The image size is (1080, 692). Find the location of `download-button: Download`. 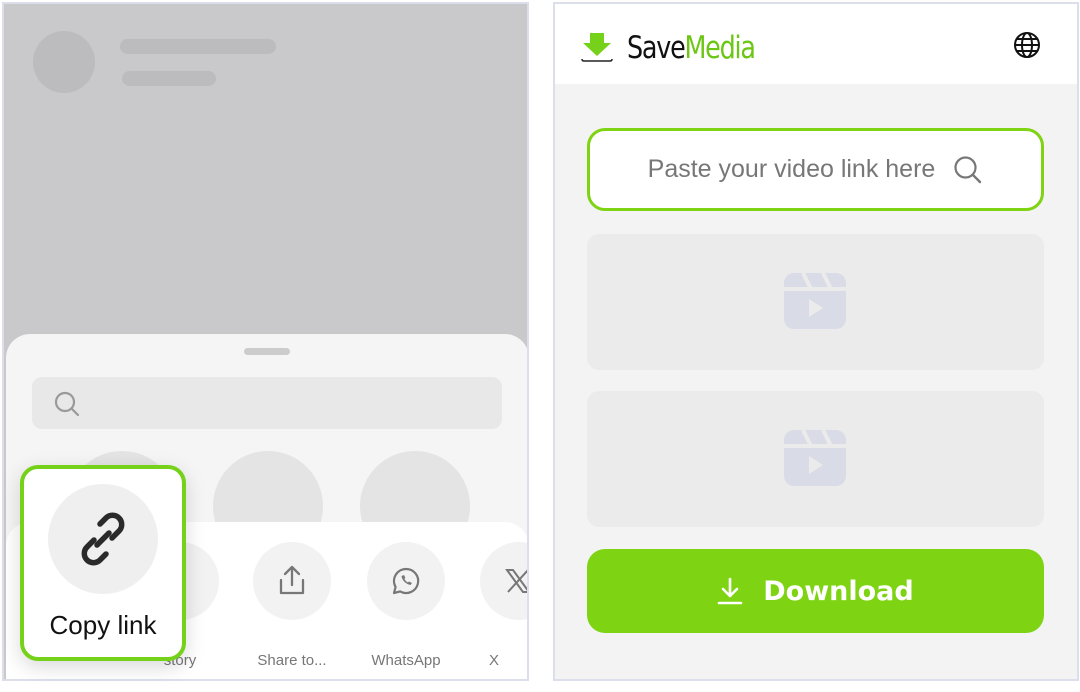

download-button: Download is located at coordinates (815, 591).